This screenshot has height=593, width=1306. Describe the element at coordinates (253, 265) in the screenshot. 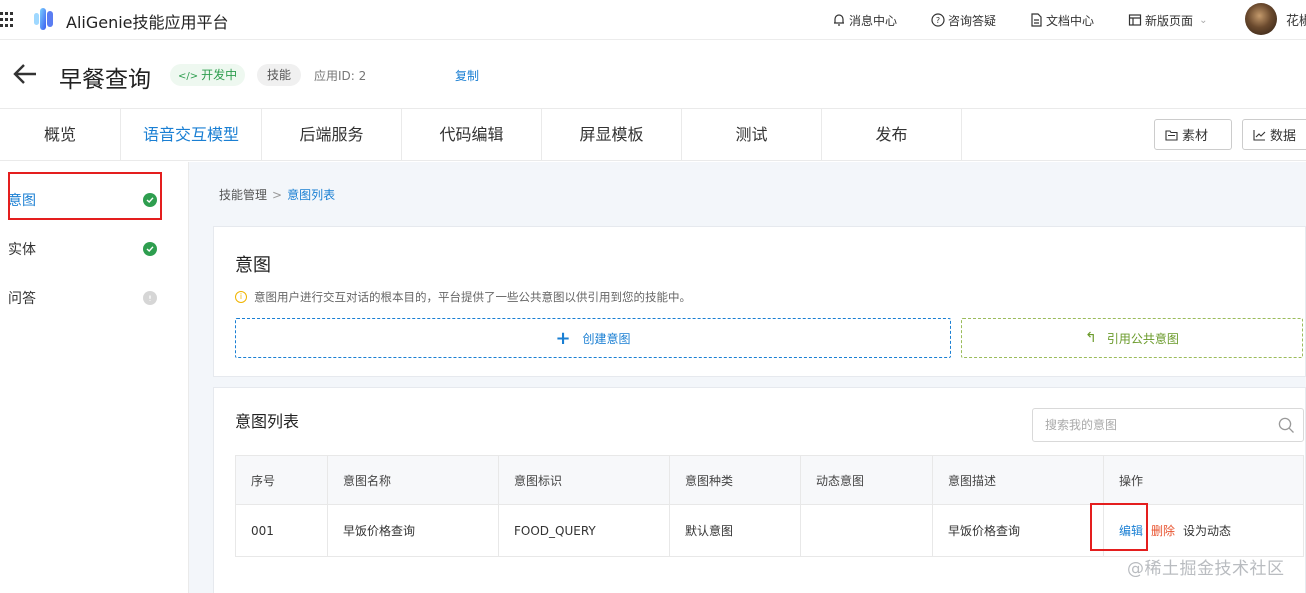

I see `card-title: 意图` at that location.